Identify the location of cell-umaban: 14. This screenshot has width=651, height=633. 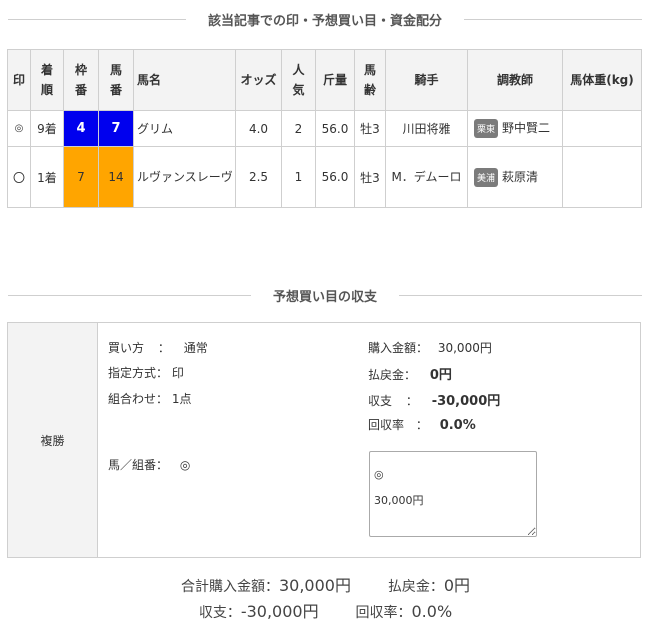
(116, 177).